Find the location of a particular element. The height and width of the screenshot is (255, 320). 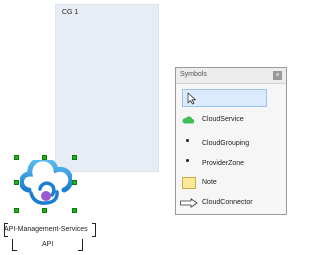

palette-item-cloud-grouping: CloudGrouping is located at coordinates (231, 142).